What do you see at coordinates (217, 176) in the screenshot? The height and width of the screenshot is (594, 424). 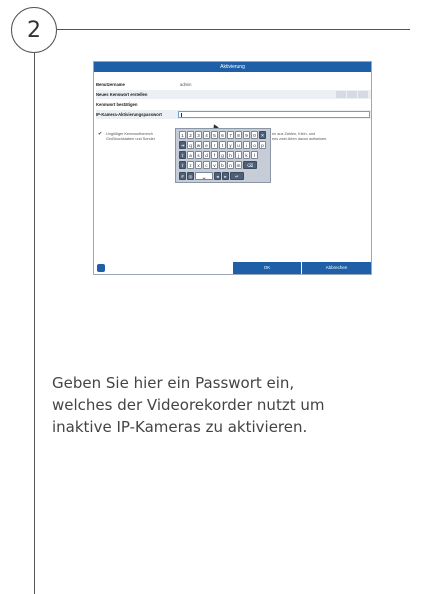 I see `arrow-left-icon: ◂` at bounding box center [217, 176].